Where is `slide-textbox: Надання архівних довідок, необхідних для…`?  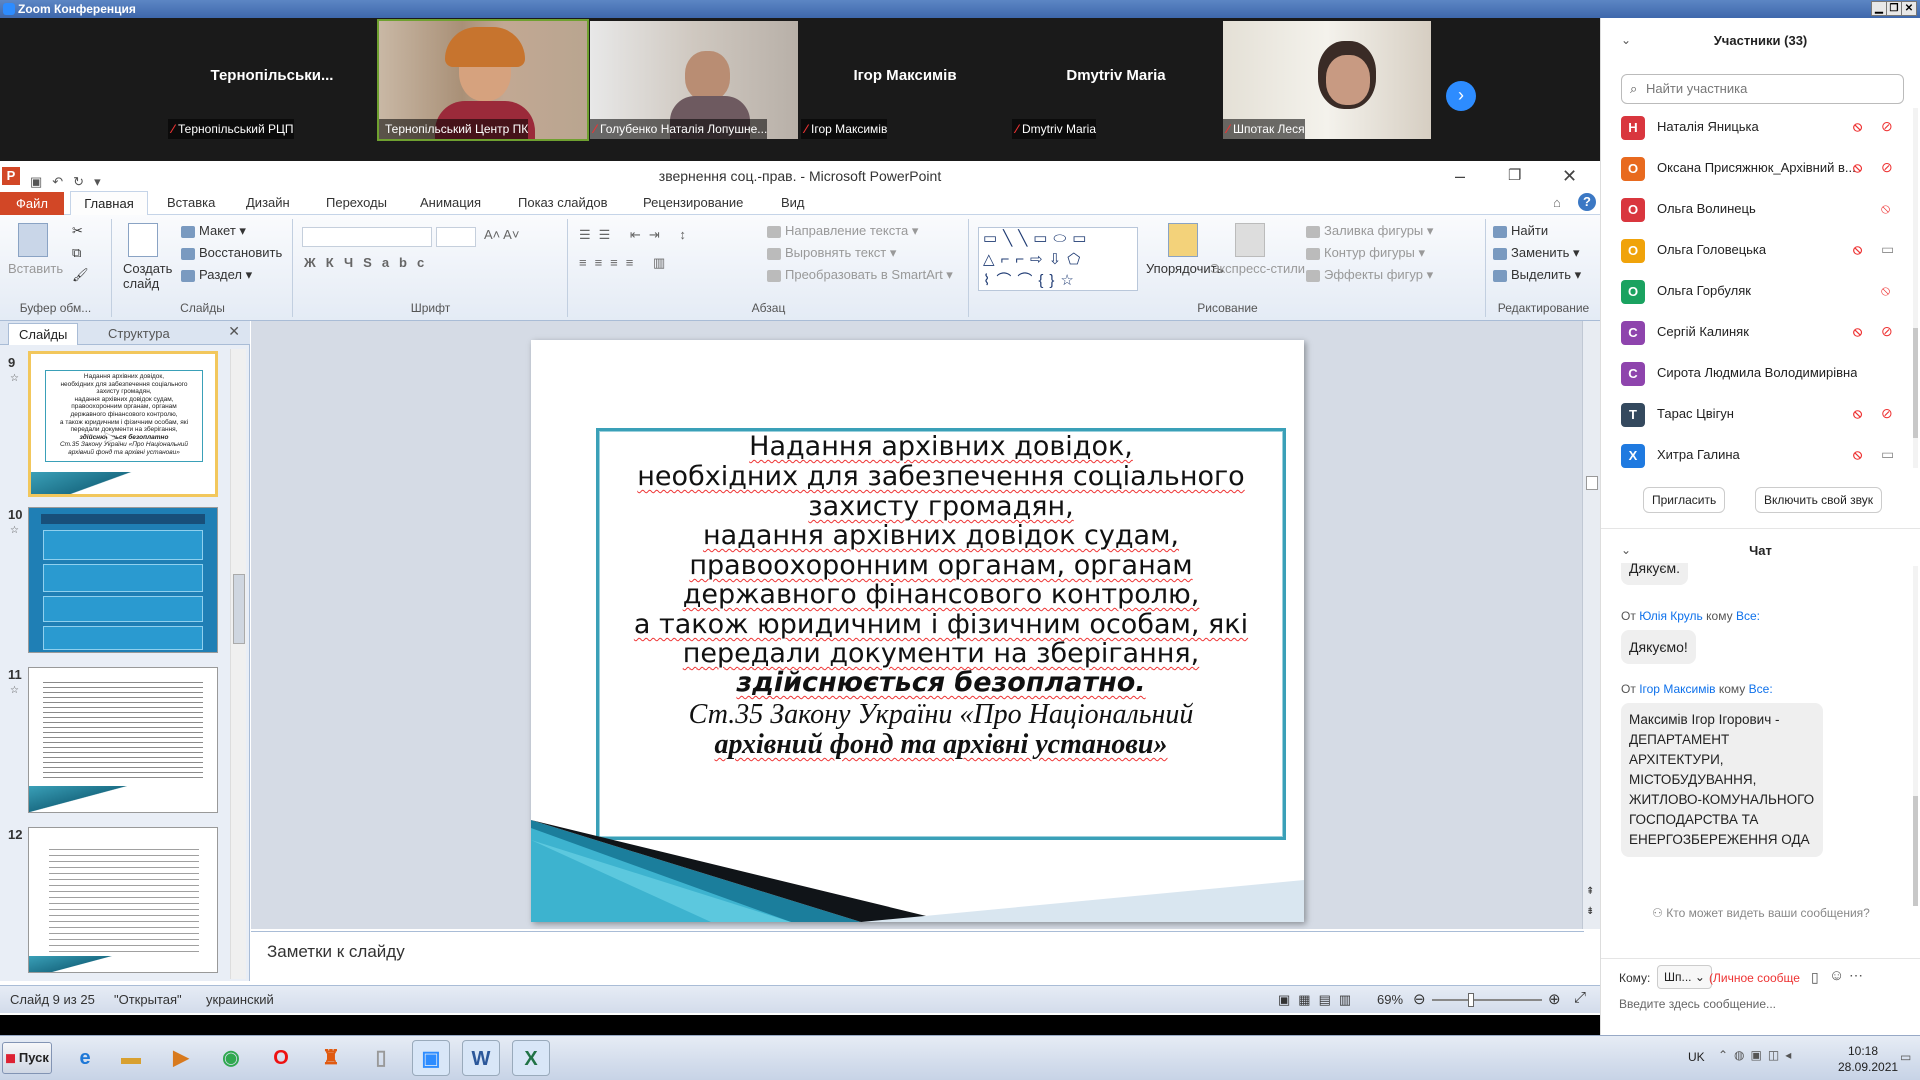 slide-textbox: Надання архівних довідок, необхідних для… is located at coordinates (941, 634).